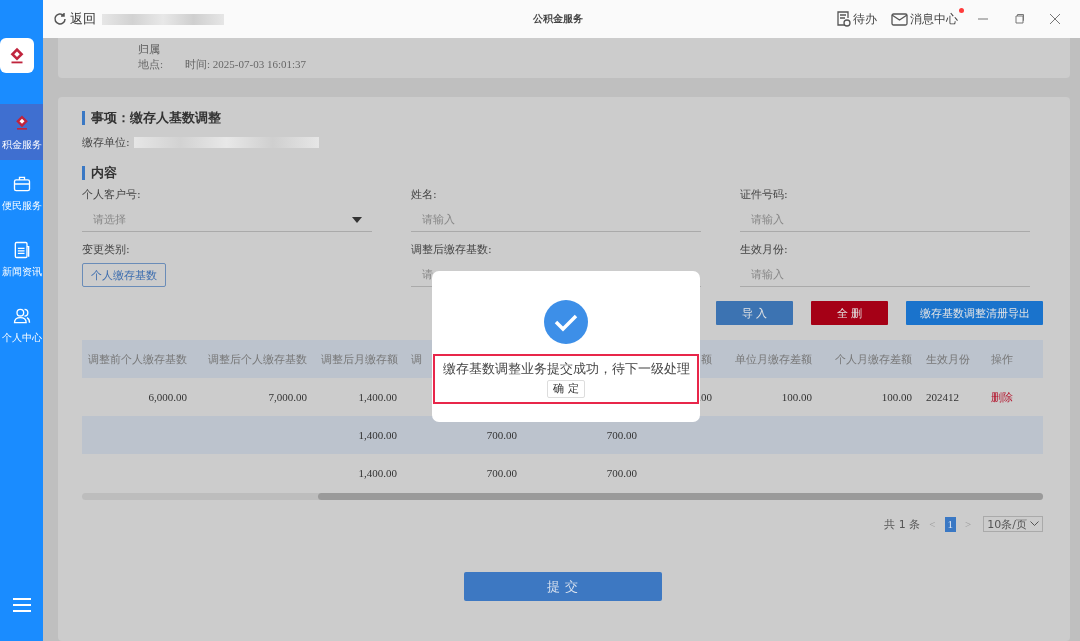  I want to click on field-label: 证件号码:, so click(764, 194).